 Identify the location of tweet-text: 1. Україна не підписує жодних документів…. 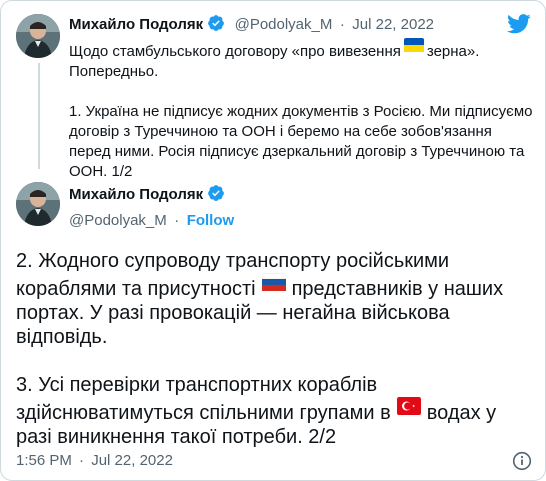
(301, 111).